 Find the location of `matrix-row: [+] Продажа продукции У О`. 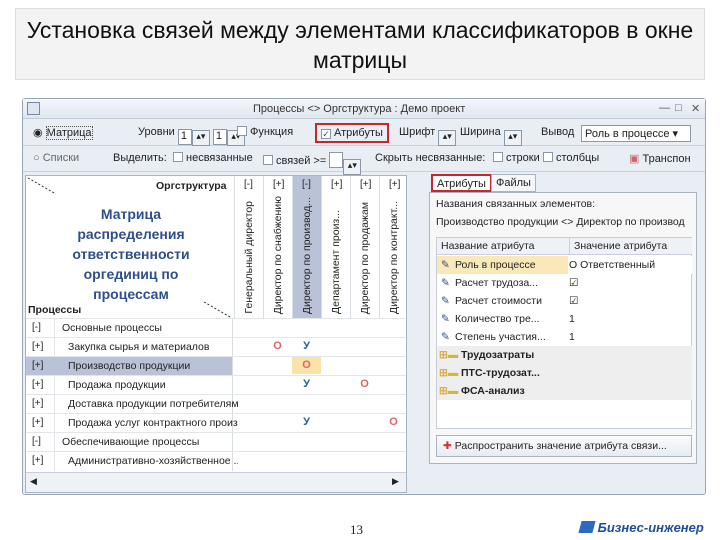

matrix-row: [+] Продажа продукции У О is located at coordinates (216, 385).